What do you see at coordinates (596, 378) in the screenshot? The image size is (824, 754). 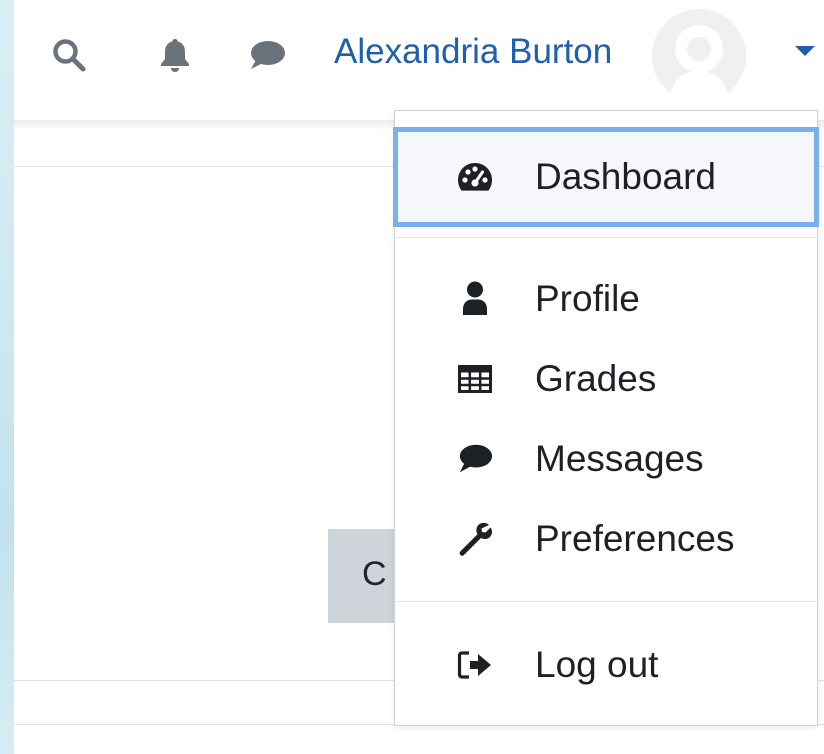 I see `menu-item-label: Grades` at bounding box center [596, 378].